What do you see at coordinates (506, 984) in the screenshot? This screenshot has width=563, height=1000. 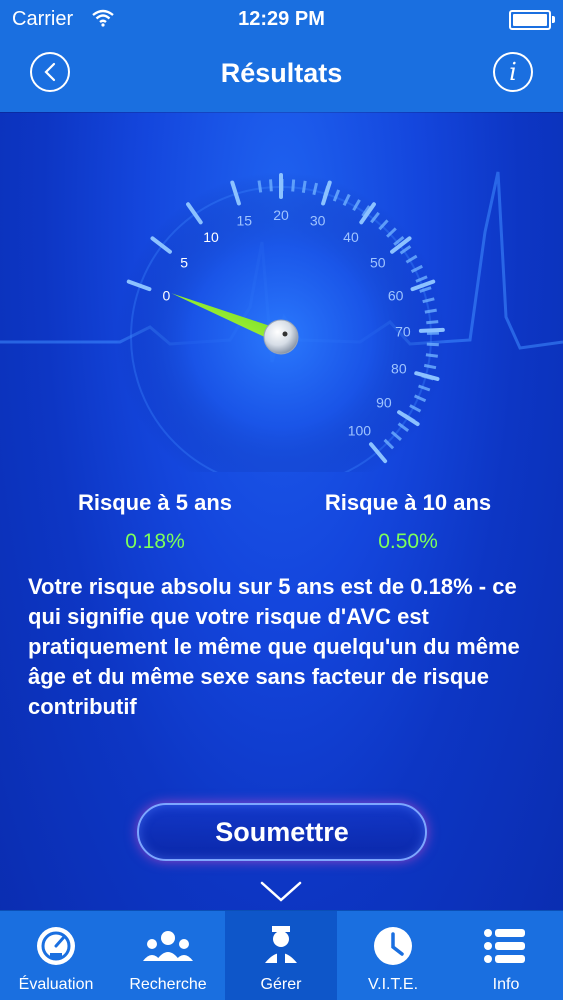 I see `tab-info-label: Info` at bounding box center [506, 984].